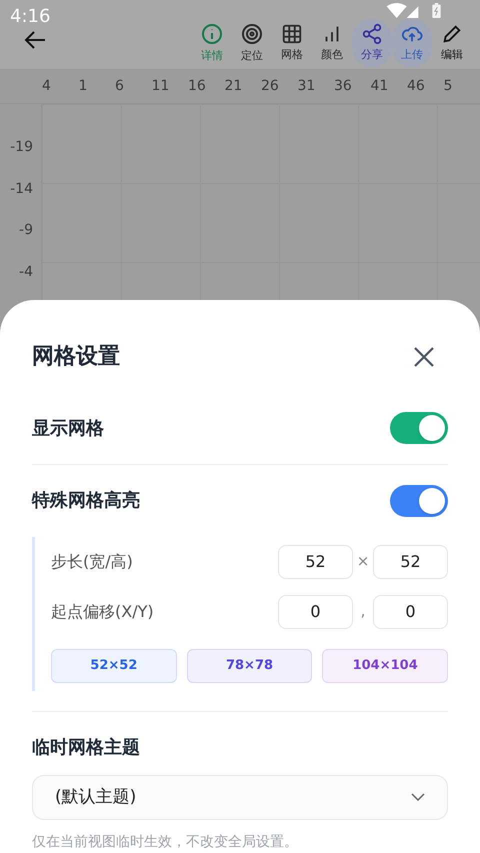 The width and height of the screenshot is (480, 853). Describe the element at coordinates (332, 43) in the screenshot. I see `toolbar-button: 颜色` at that location.